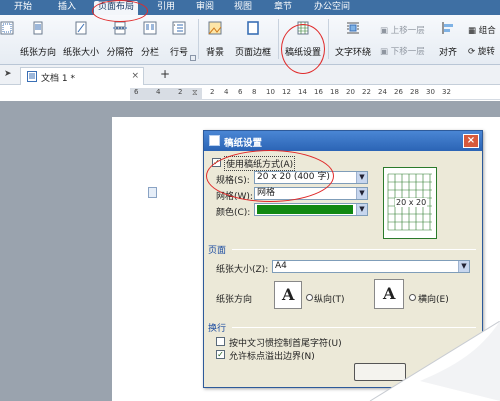 This screenshot has height=401, width=500. What do you see at coordinates (384, 52) in the screenshot?
I see `send-backward-icon: ▣` at bounding box center [384, 52].